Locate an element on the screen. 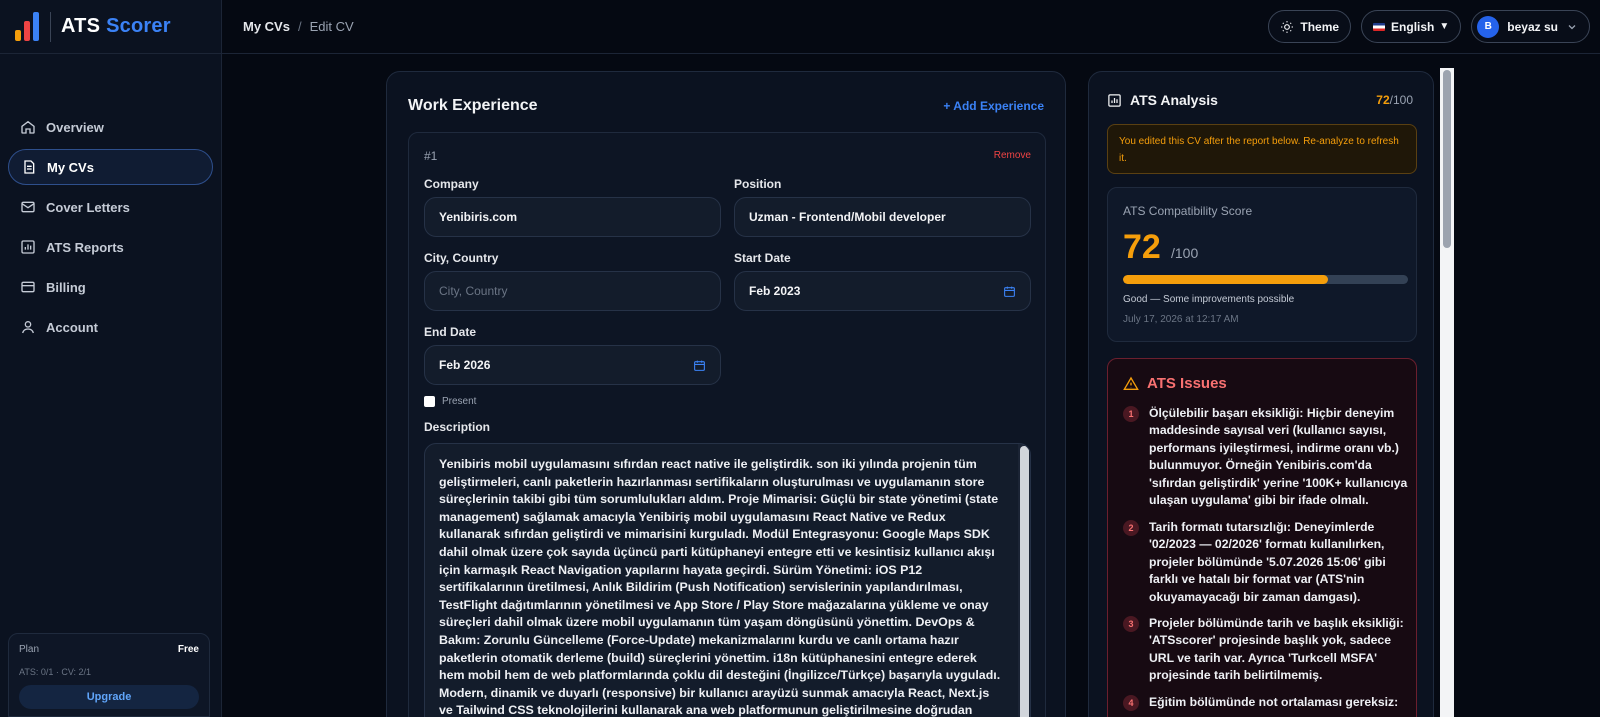 The width and height of the screenshot is (1600, 717). position-field: Uzman - Frontend/Mobil developer is located at coordinates (882, 217).